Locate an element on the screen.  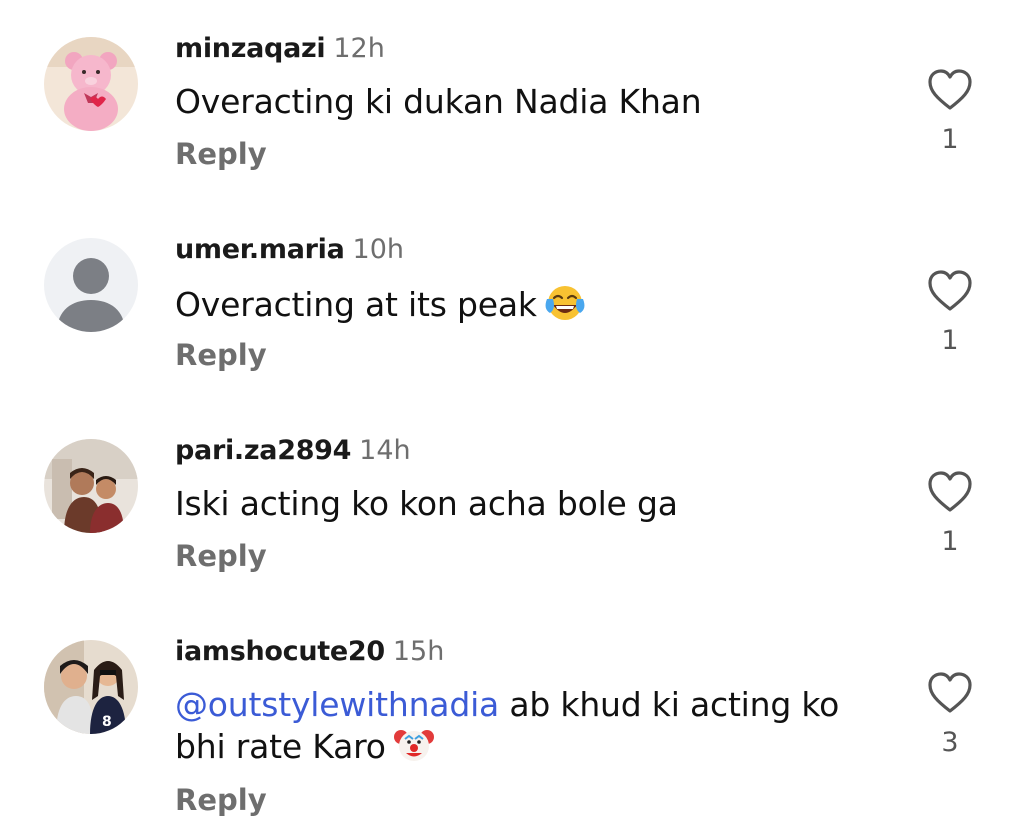
teddy-bear-icon is located at coordinates (91, 84).